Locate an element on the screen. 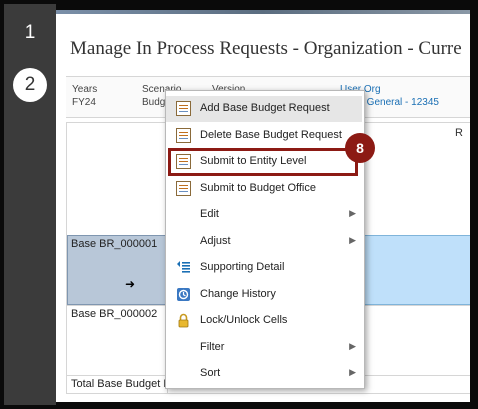 The height and width of the screenshot is (409, 478). menu-item-label: Filter is located at coordinates (212, 347).